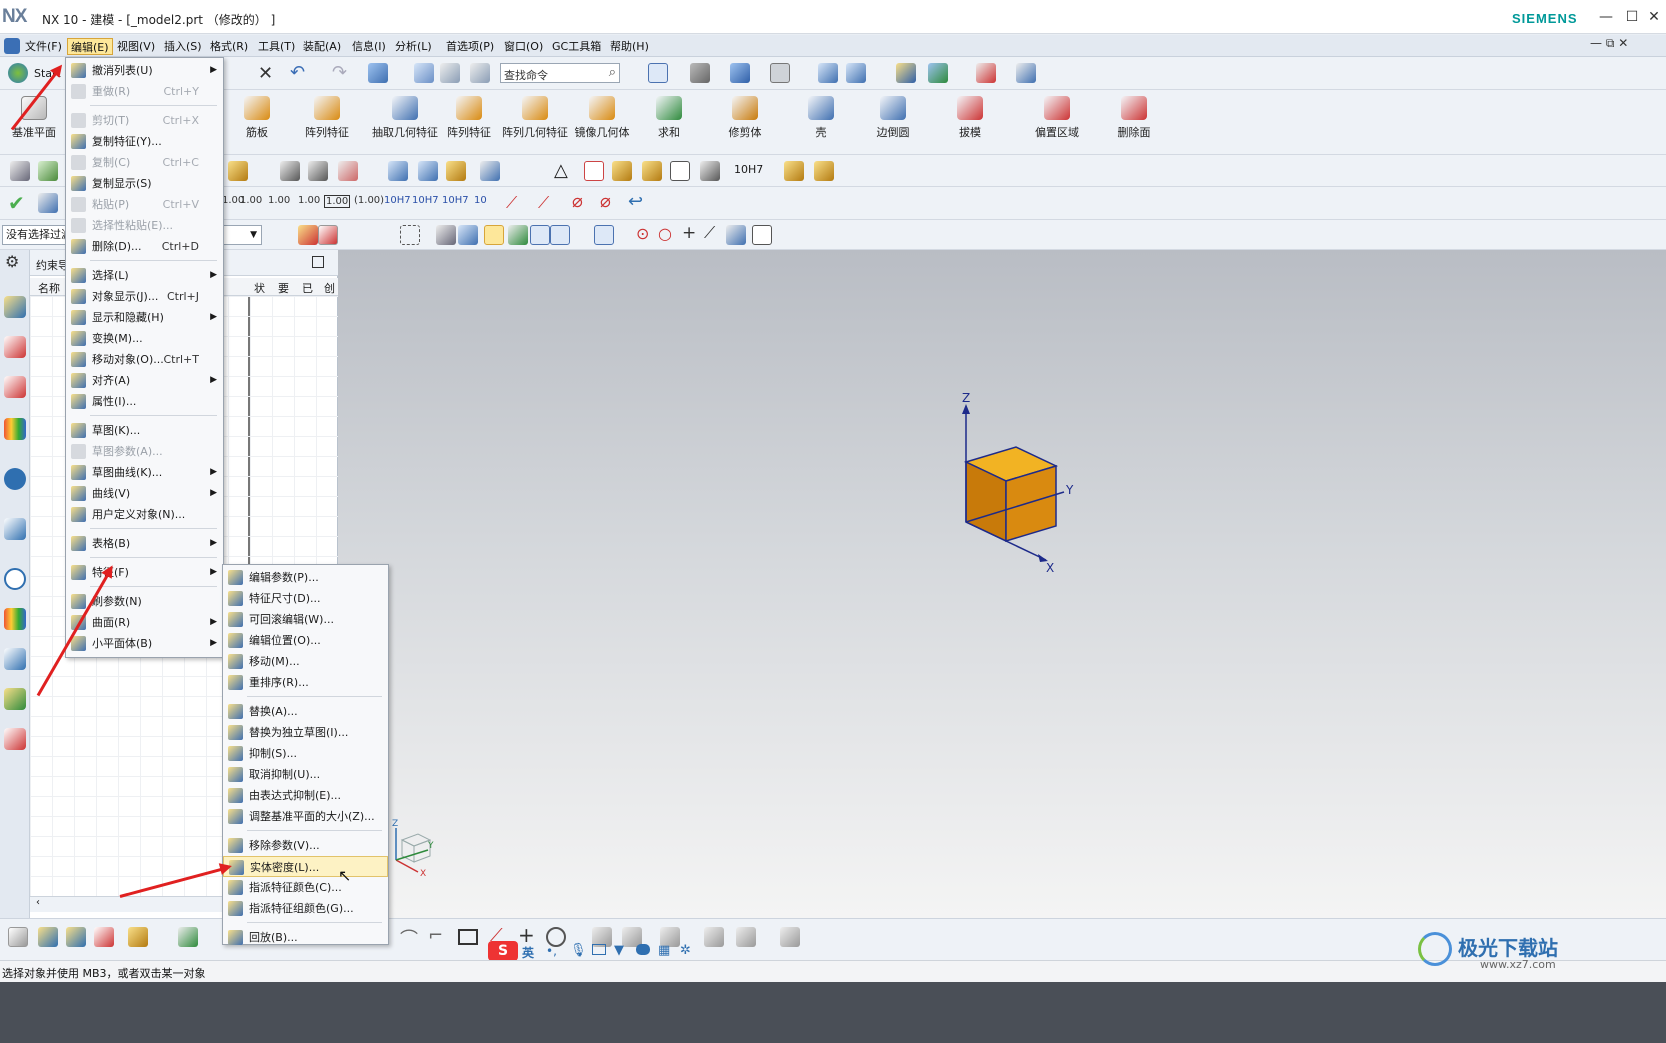  What do you see at coordinates (594, 171) in the screenshot?
I see `table-icon` at bounding box center [594, 171].